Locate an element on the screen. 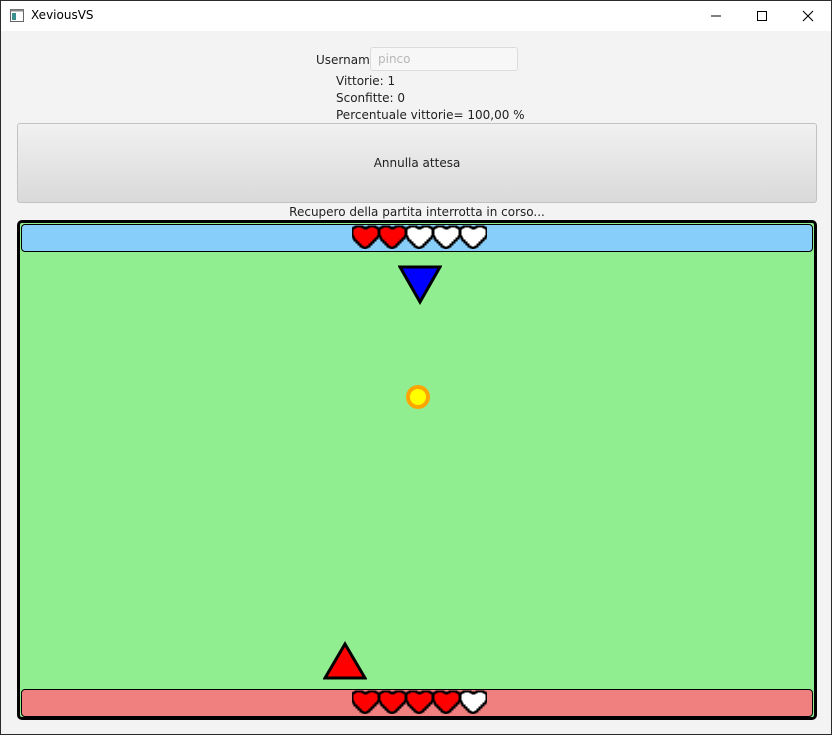 Image resolution: width=832 pixels, height=735 pixels. minimize-icon is located at coordinates (716, 16).